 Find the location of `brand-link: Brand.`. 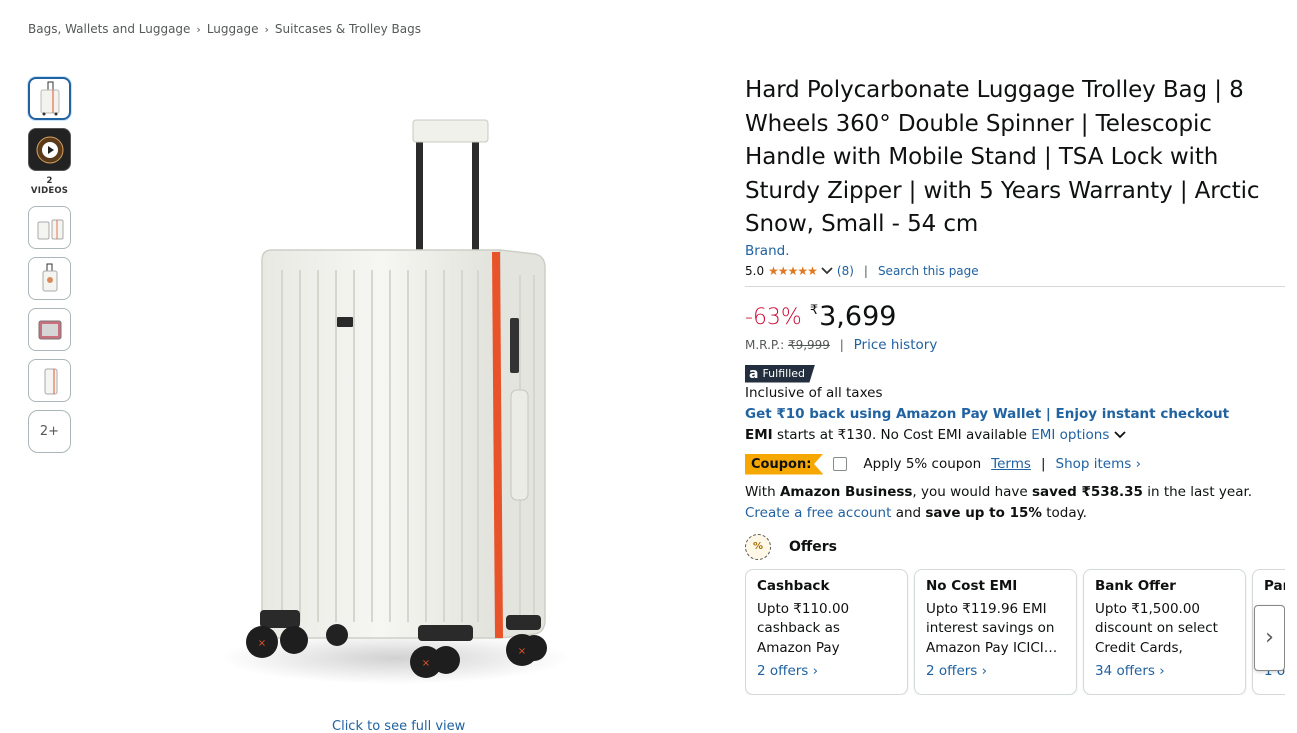

brand-link: Brand. is located at coordinates (1015, 251).